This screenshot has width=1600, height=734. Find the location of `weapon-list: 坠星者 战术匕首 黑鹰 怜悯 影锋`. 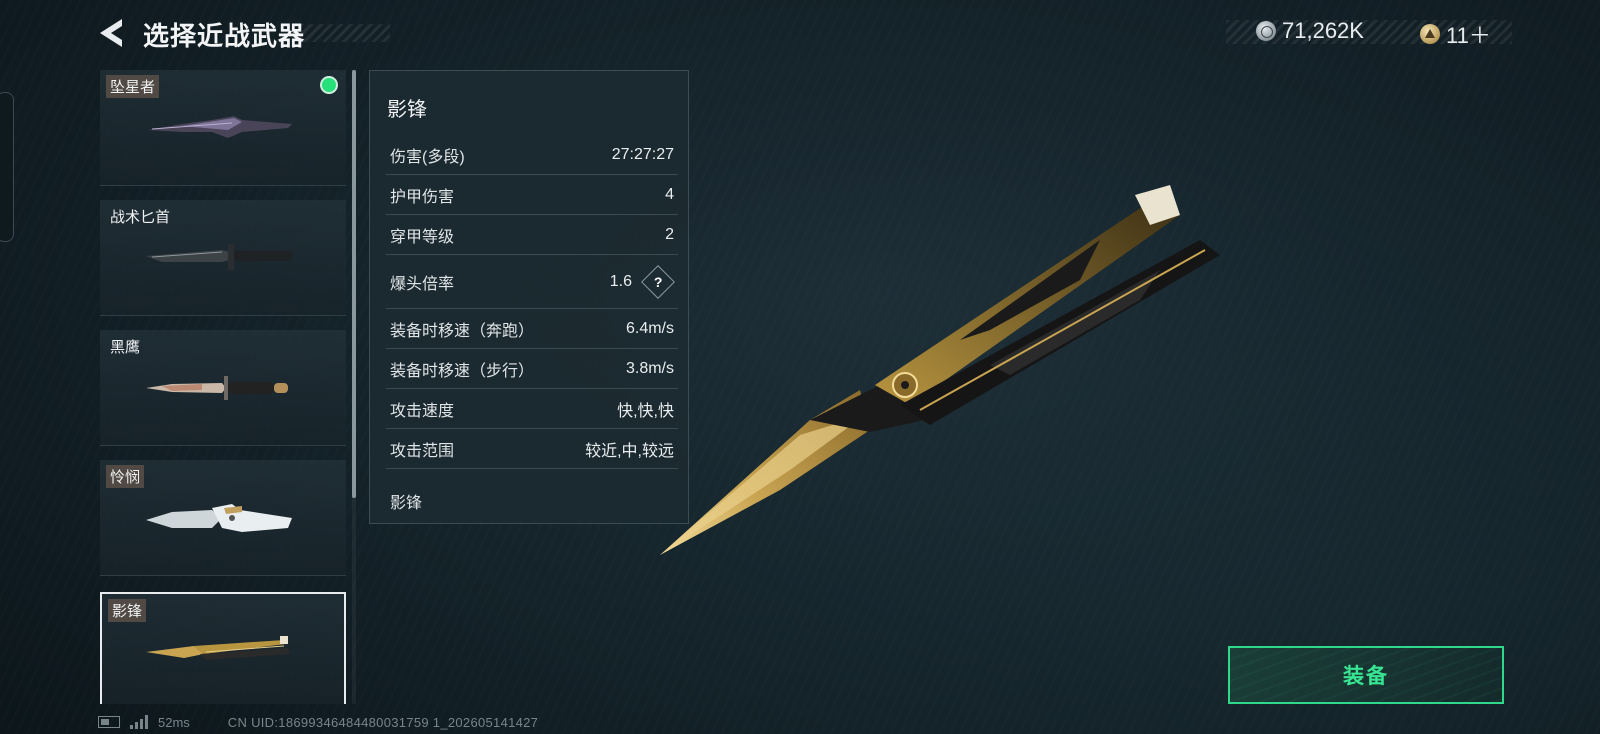

weapon-list: 坠星者 战术匕首 黑鹰 怜悯 影锋 is located at coordinates (224, 387).